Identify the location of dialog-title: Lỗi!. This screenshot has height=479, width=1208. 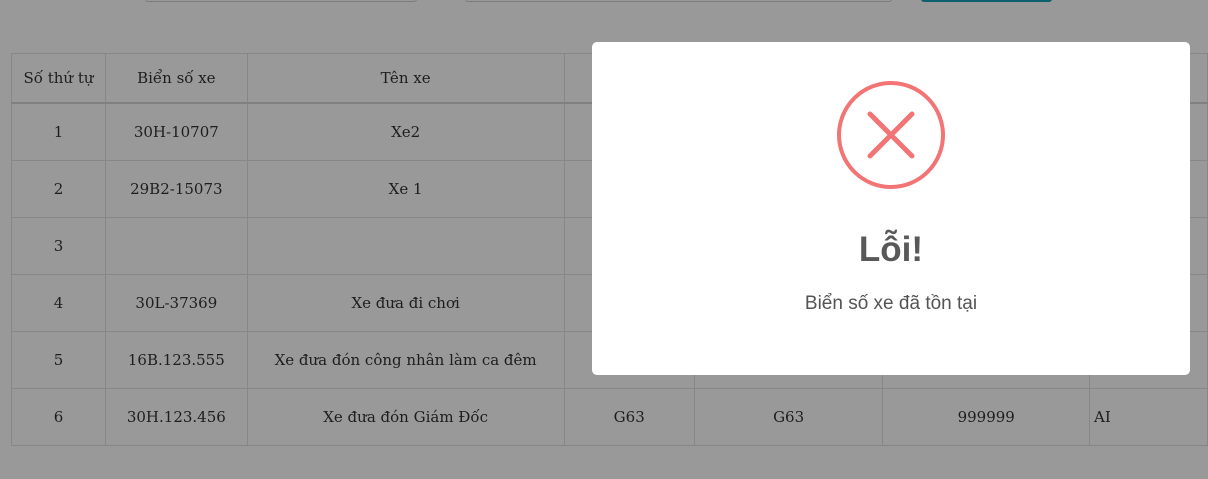
(891, 249).